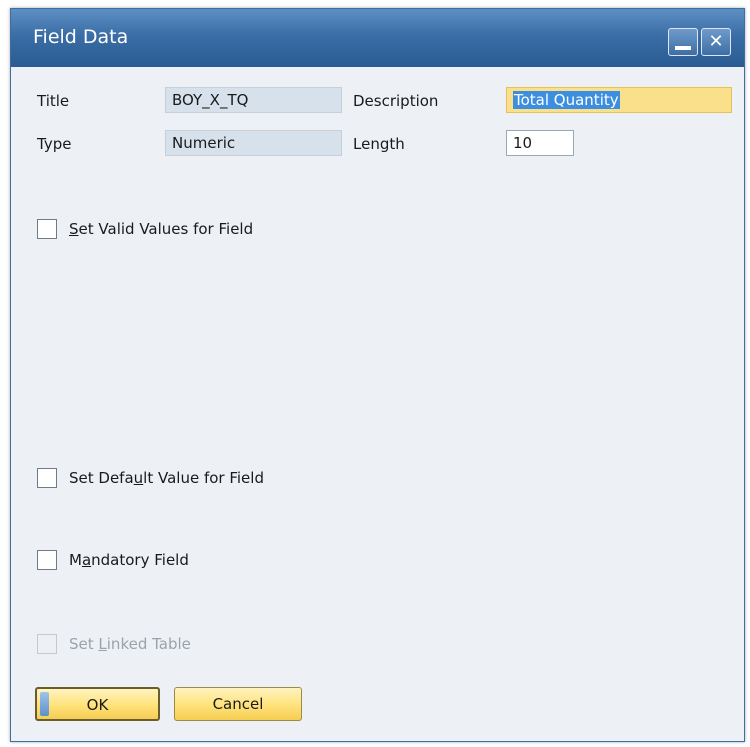 Image resolution: width=750 pixels, height=747 pixels. What do you see at coordinates (540, 143) in the screenshot?
I see `length-field: 10` at bounding box center [540, 143].